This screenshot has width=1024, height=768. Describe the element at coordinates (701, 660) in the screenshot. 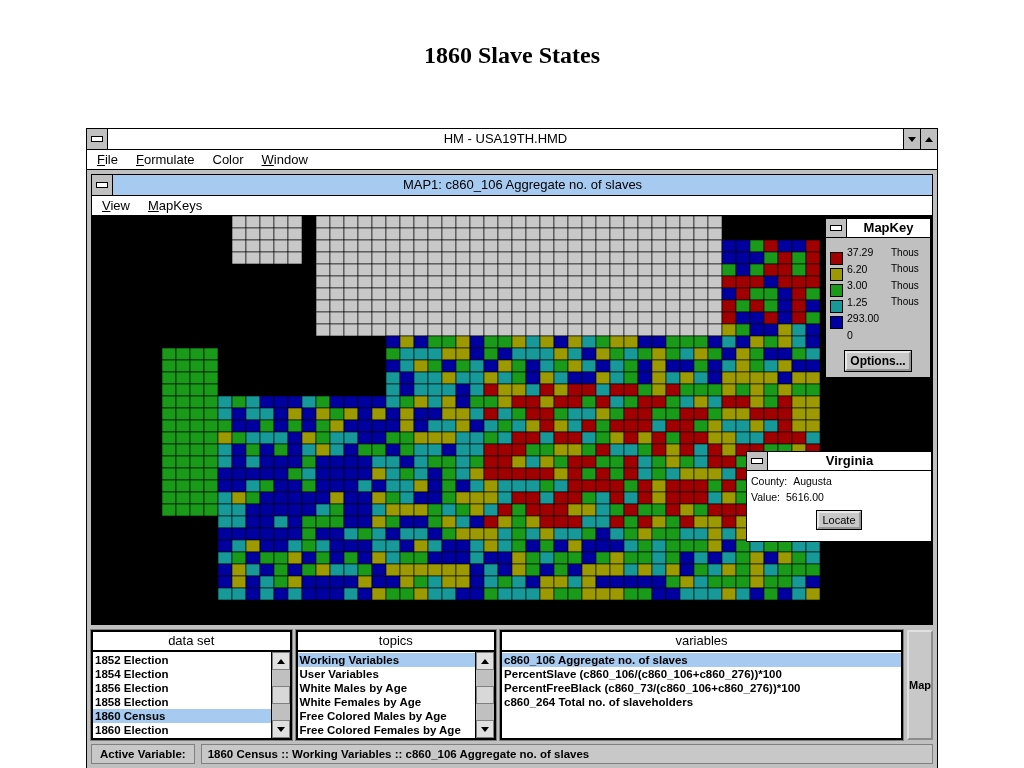

I see `list-item: c860_106 Aggregate no. of slaves` at that location.